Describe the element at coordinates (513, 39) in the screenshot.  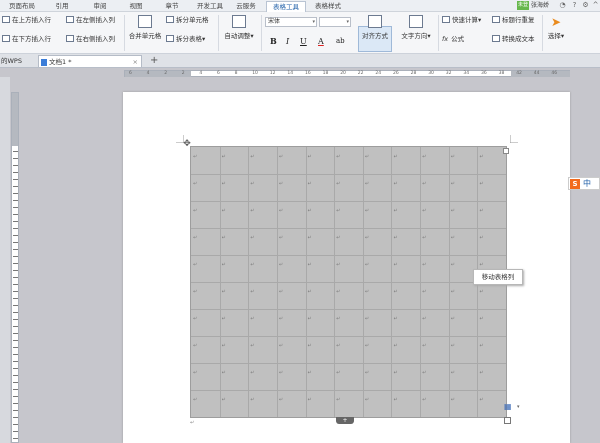
I see `to-text-button: 转换成文本` at that location.